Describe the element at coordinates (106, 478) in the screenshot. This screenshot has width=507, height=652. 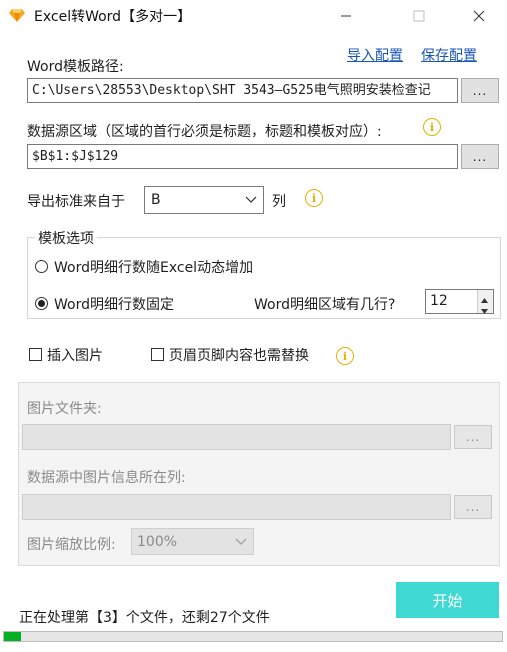
I see `image-column-label: 数据源中图片信息所在列:` at that location.